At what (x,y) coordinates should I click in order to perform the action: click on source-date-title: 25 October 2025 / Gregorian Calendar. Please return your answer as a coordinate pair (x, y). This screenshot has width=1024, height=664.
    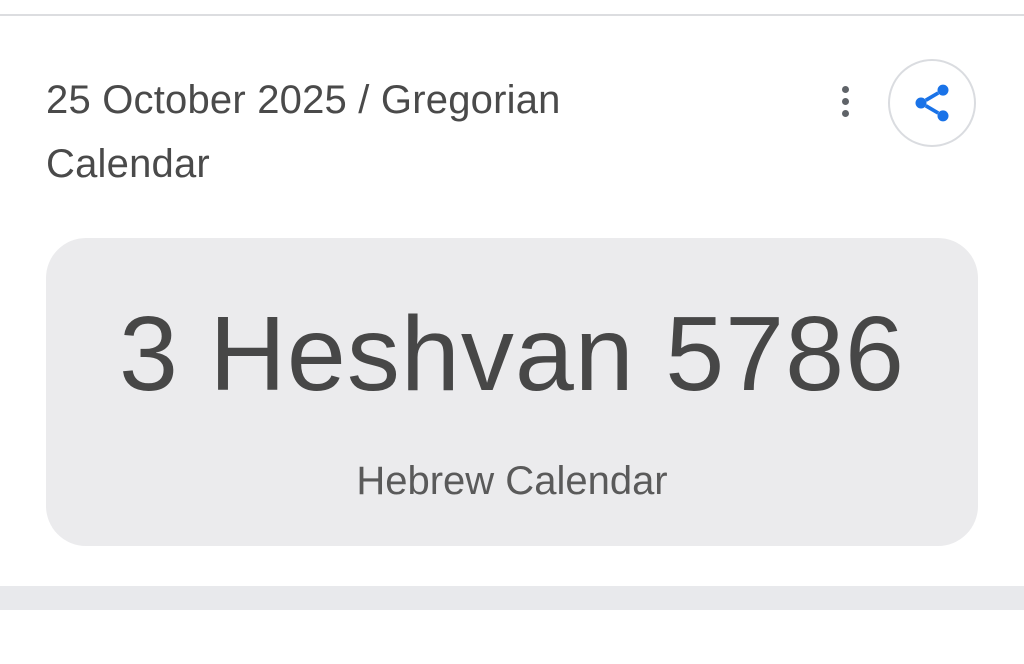
    Looking at the image, I should click on (303, 132).